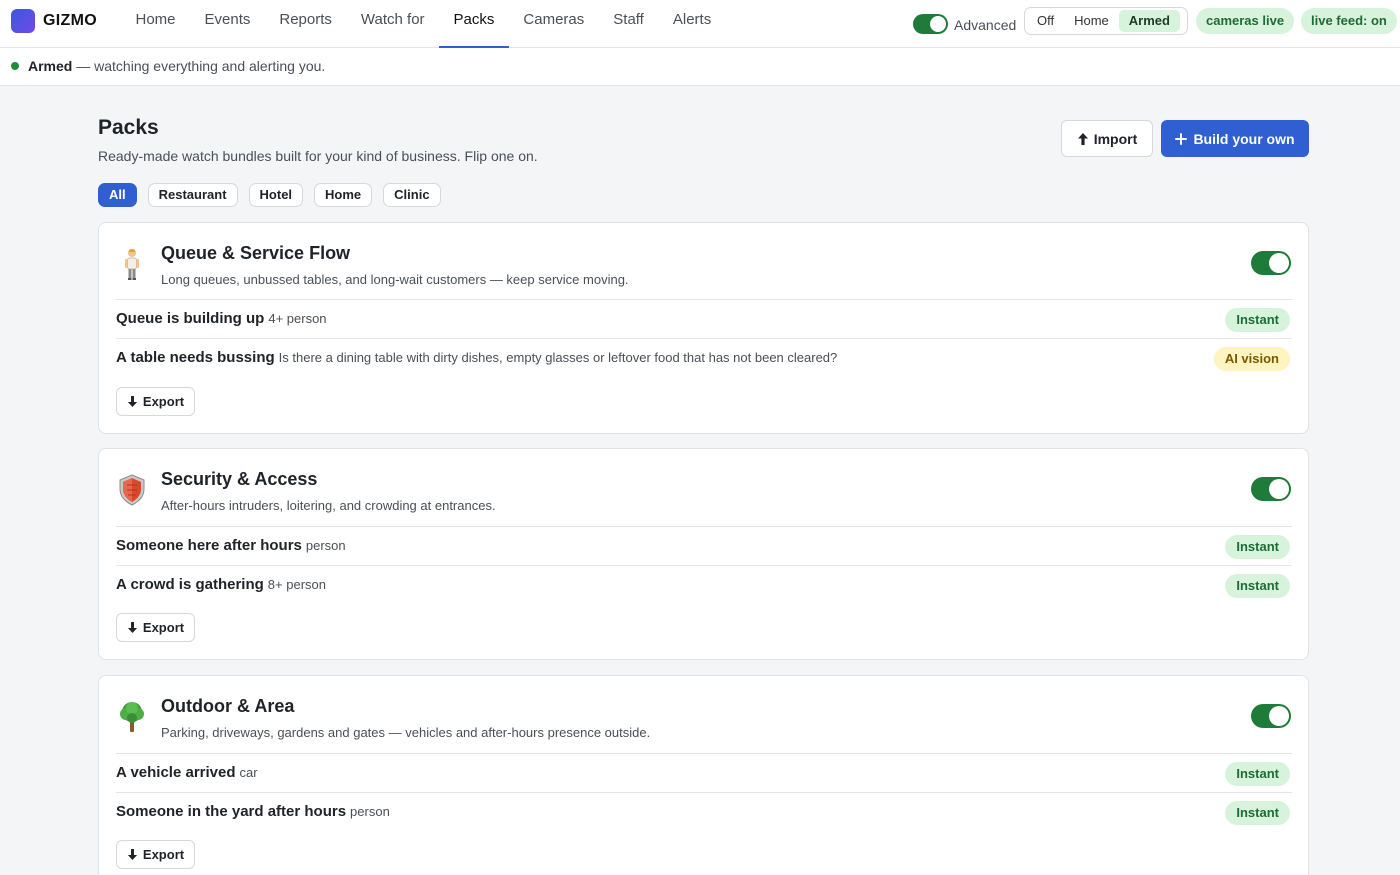 This screenshot has height=875, width=1400. I want to click on build-label: Build your own, so click(1244, 138).